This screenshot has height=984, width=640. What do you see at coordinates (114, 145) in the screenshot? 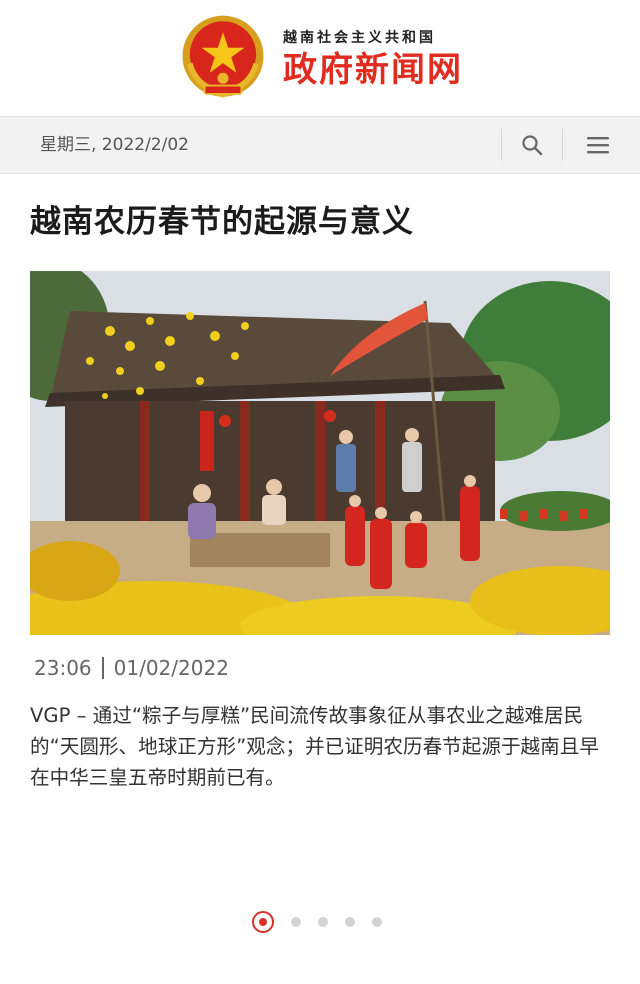
I see `current-date: 星期三, 2022/2/02` at bounding box center [114, 145].